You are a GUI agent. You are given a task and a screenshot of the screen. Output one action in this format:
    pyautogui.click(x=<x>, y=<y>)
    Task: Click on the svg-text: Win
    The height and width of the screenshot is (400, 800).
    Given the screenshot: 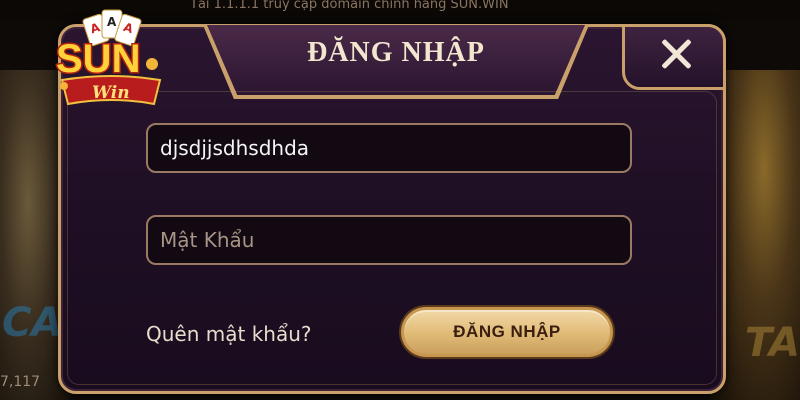 What is the action you would take?
    pyautogui.click(x=111, y=93)
    